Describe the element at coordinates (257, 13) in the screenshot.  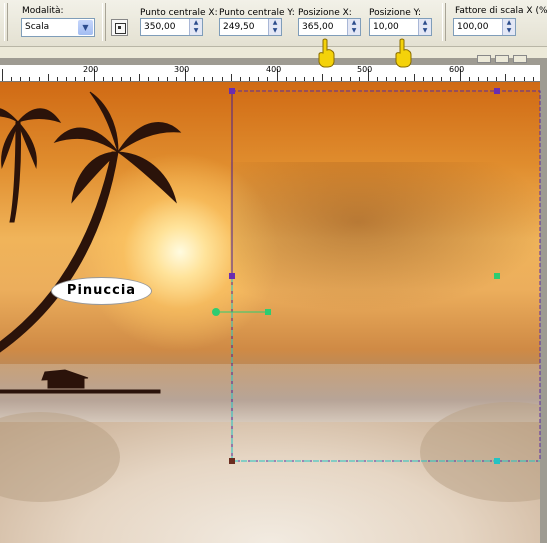
I see `center-y-label: Punto centrale Y:` at that location.